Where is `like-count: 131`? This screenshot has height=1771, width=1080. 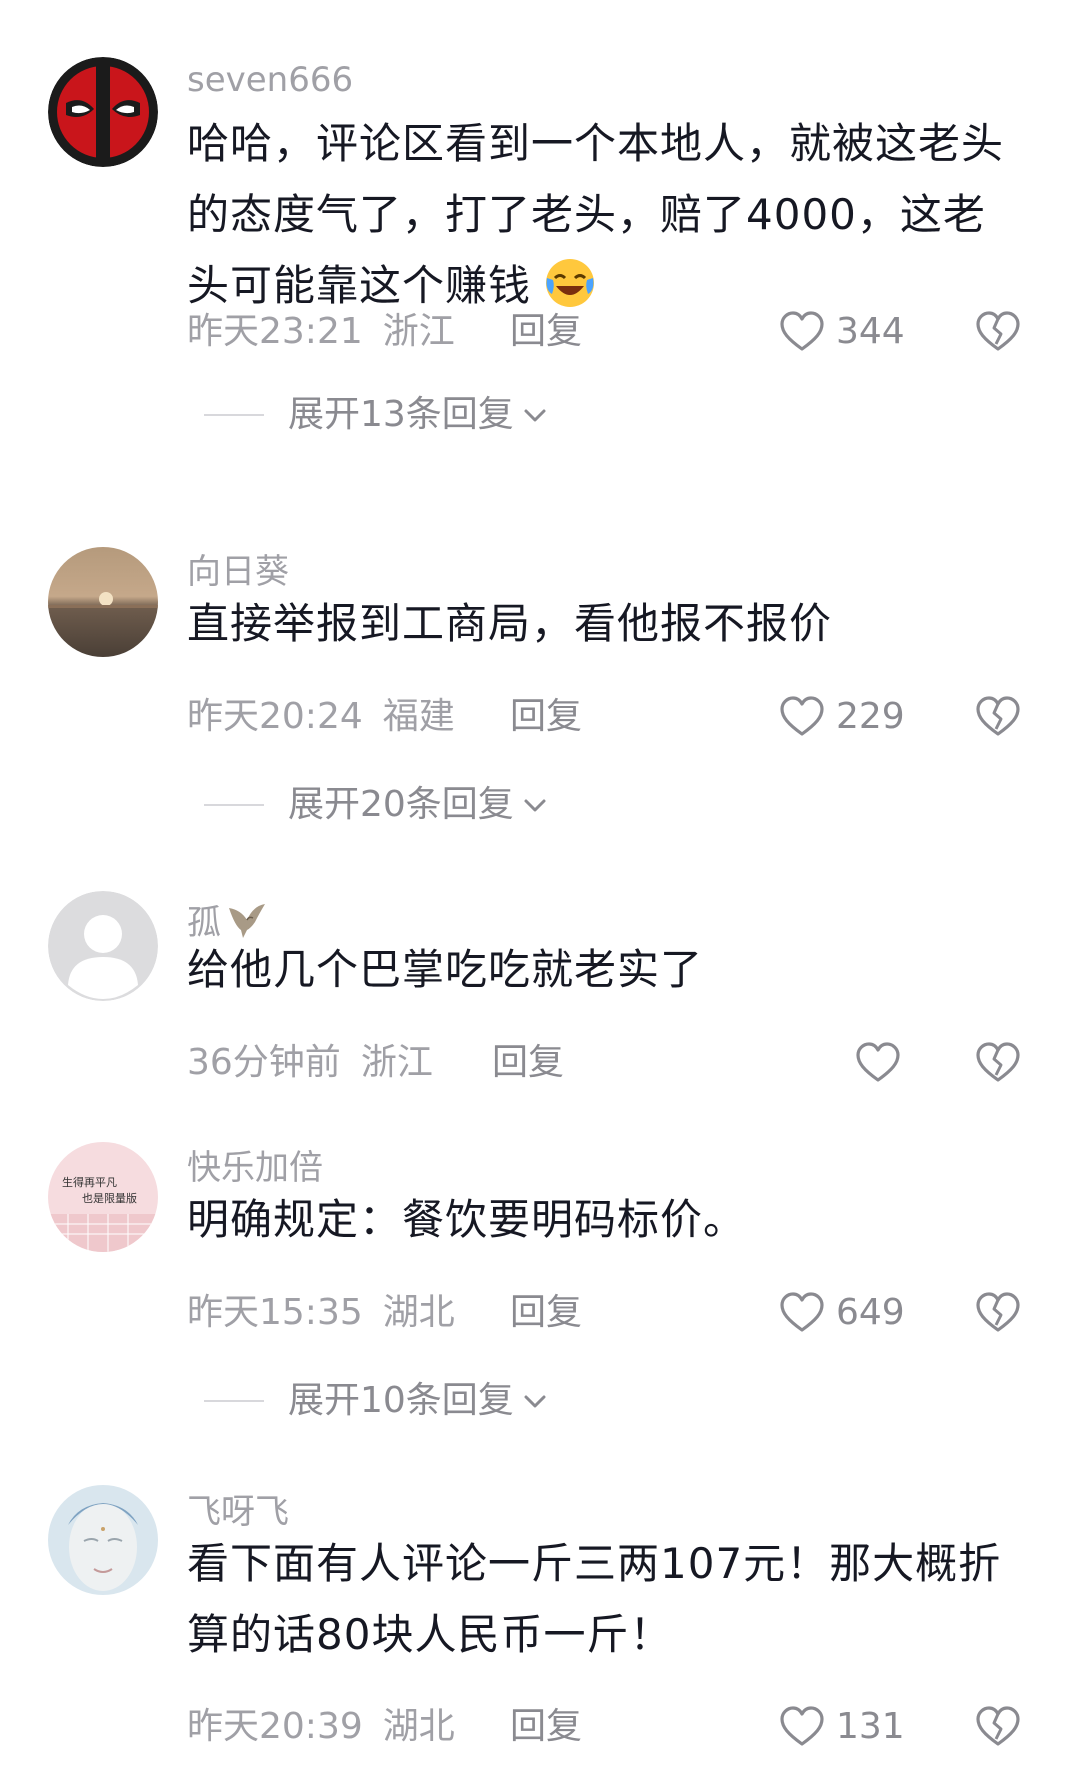
like-count: 131 is located at coordinates (870, 1726).